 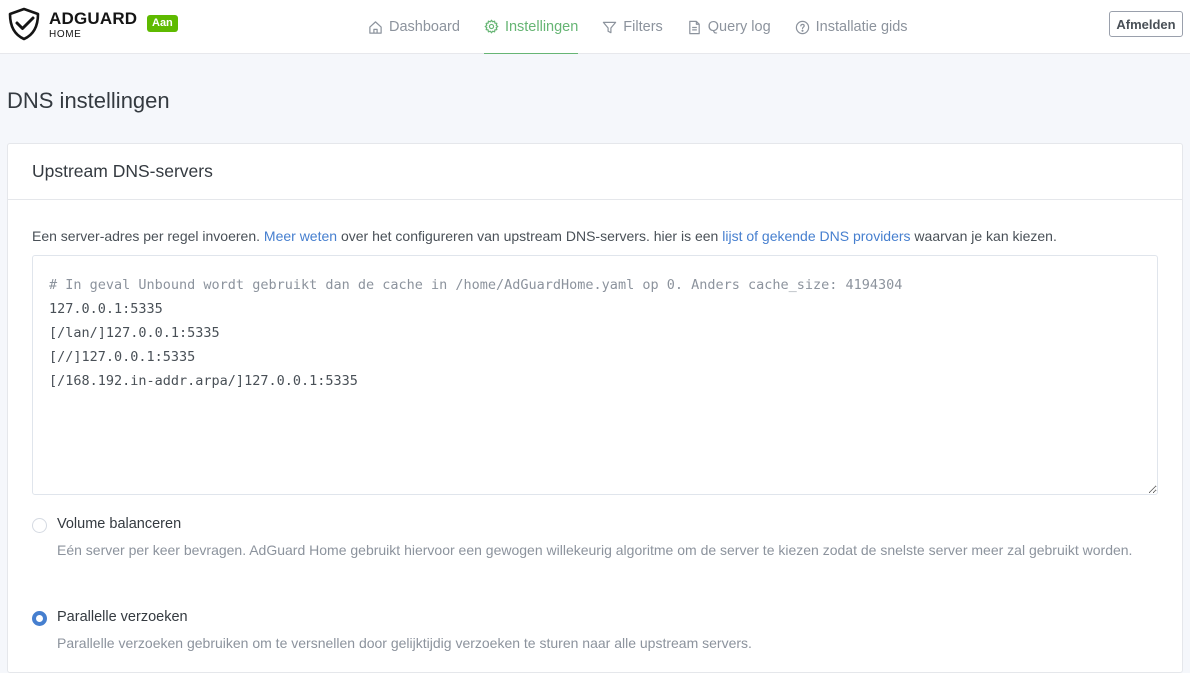 I want to click on card-title: Upstream DNS-servers, so click(x=595, y=172).